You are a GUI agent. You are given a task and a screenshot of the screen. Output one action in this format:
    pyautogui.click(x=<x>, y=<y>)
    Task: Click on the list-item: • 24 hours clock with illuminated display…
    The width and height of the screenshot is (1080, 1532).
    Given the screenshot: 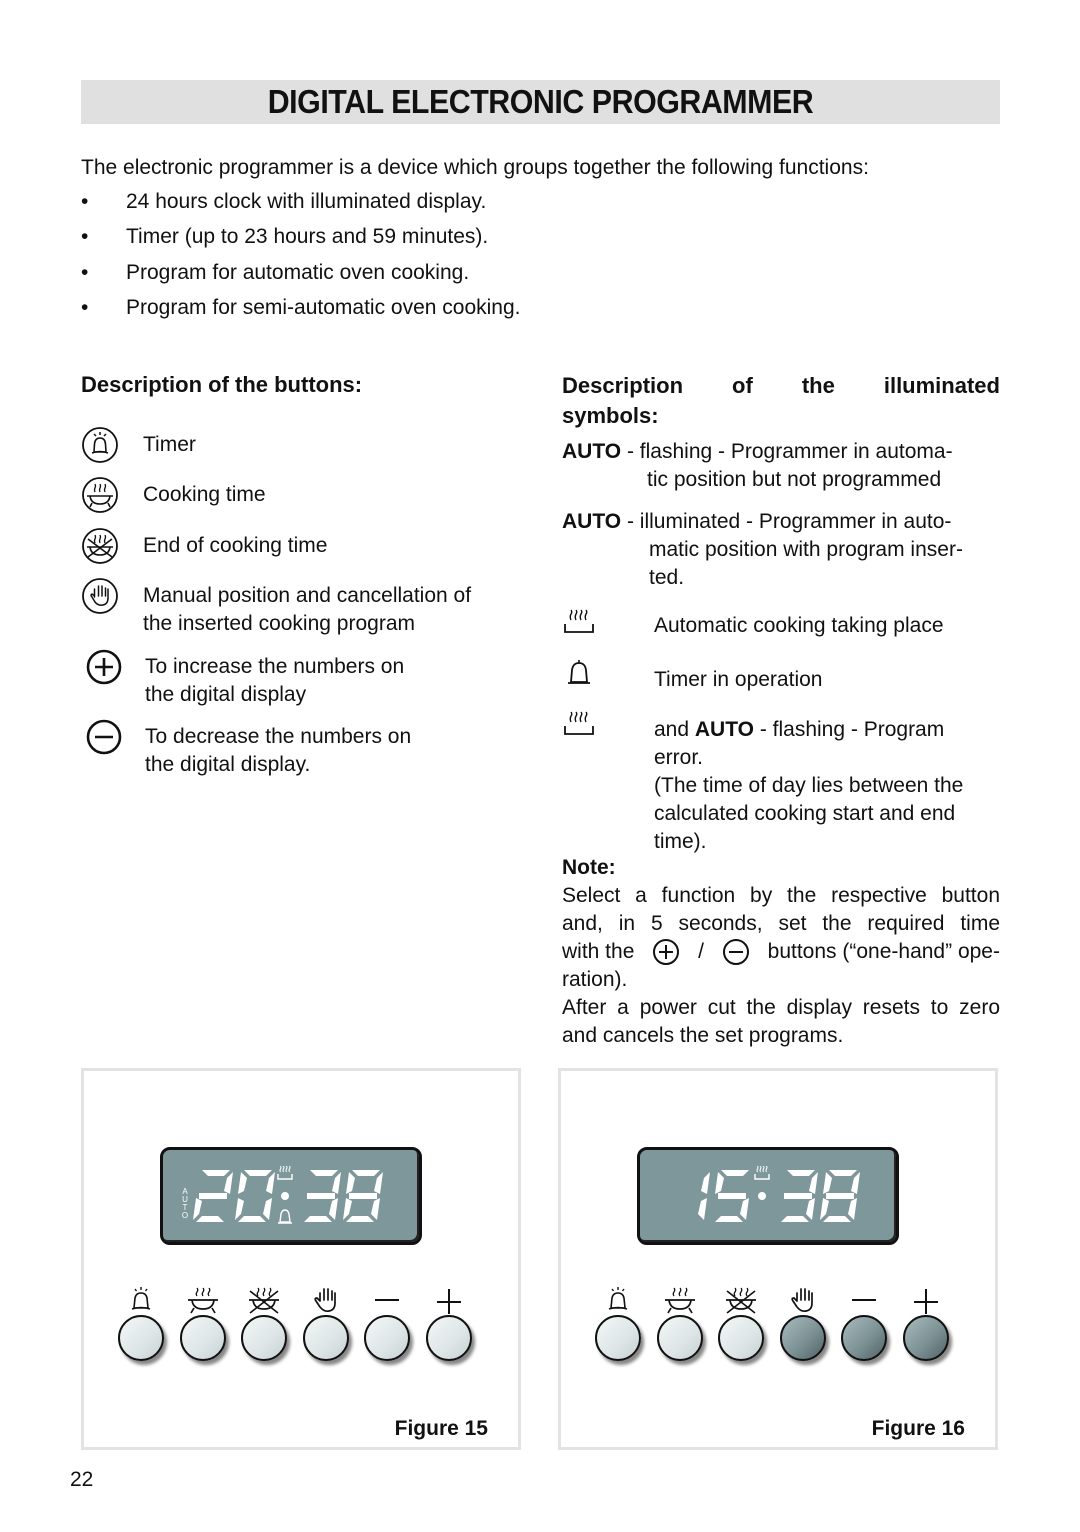 What is the action you would take?
    pyautogui.click(x=301, y=207)
    